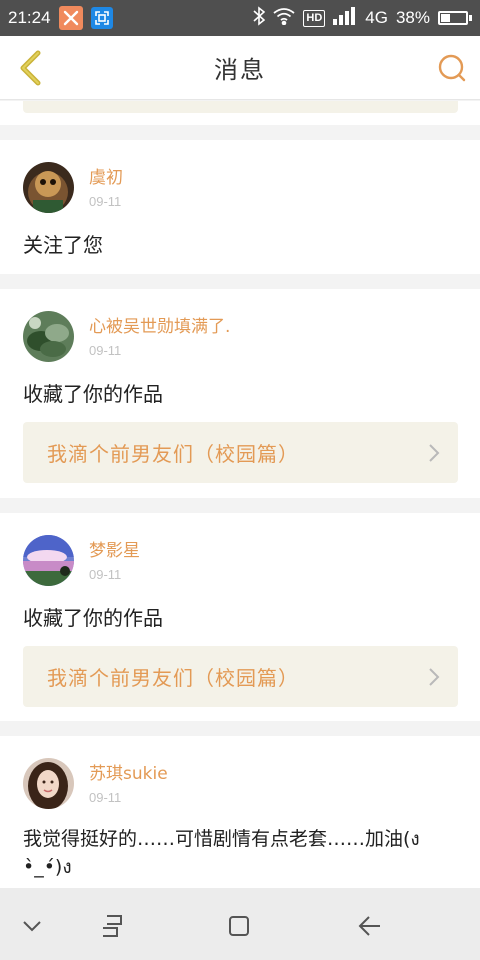 The height and width of the screenshot is (960, 480). What do you see at coordinates (284, 18) in the screenshot?
I see `wifi-icon` at bounding box center [284, 18].